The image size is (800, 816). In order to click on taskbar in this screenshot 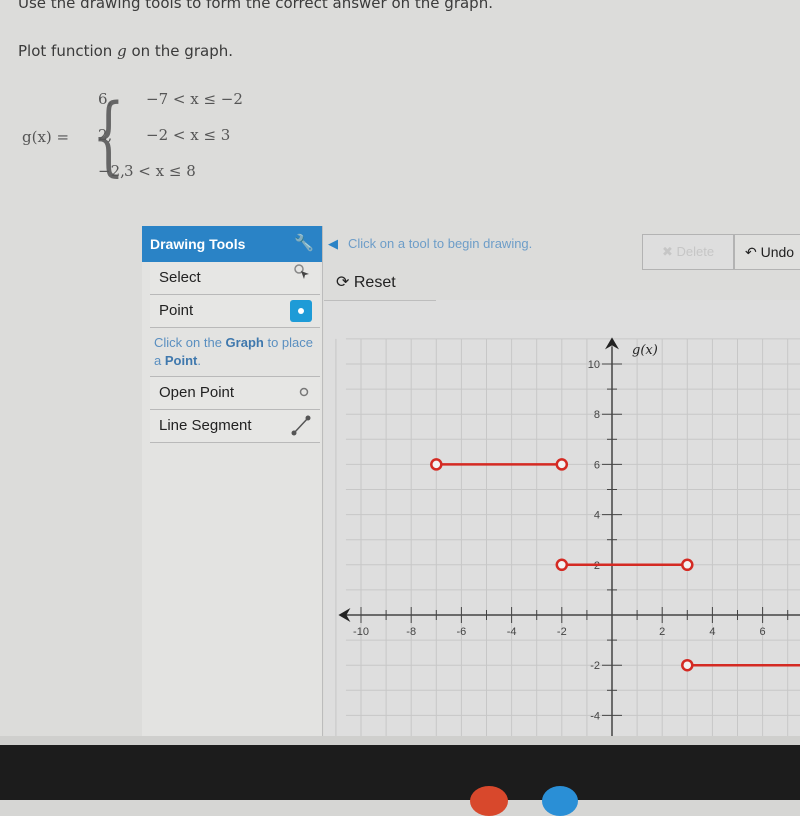, I will do `click(400, 772)`.